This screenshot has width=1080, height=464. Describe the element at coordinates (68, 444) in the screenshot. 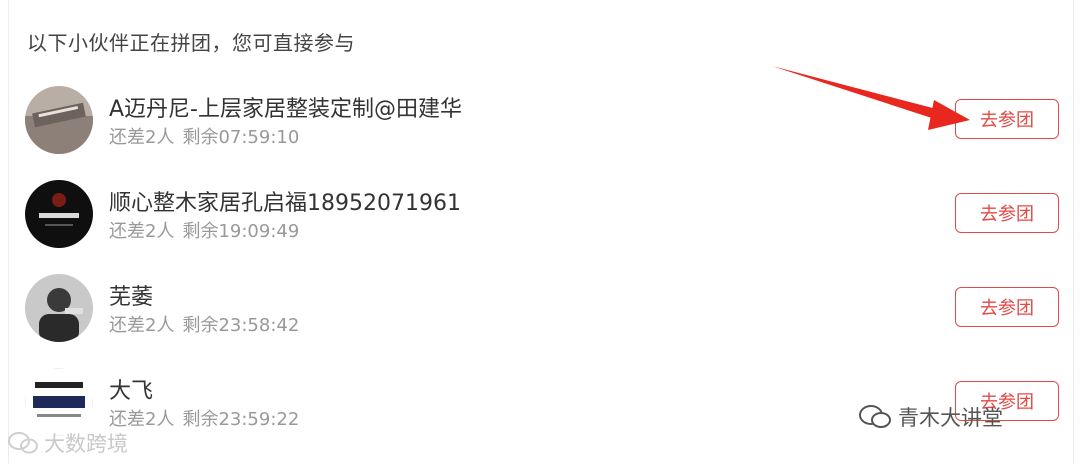

I see `watermark-left: 大数跨境` at that location.